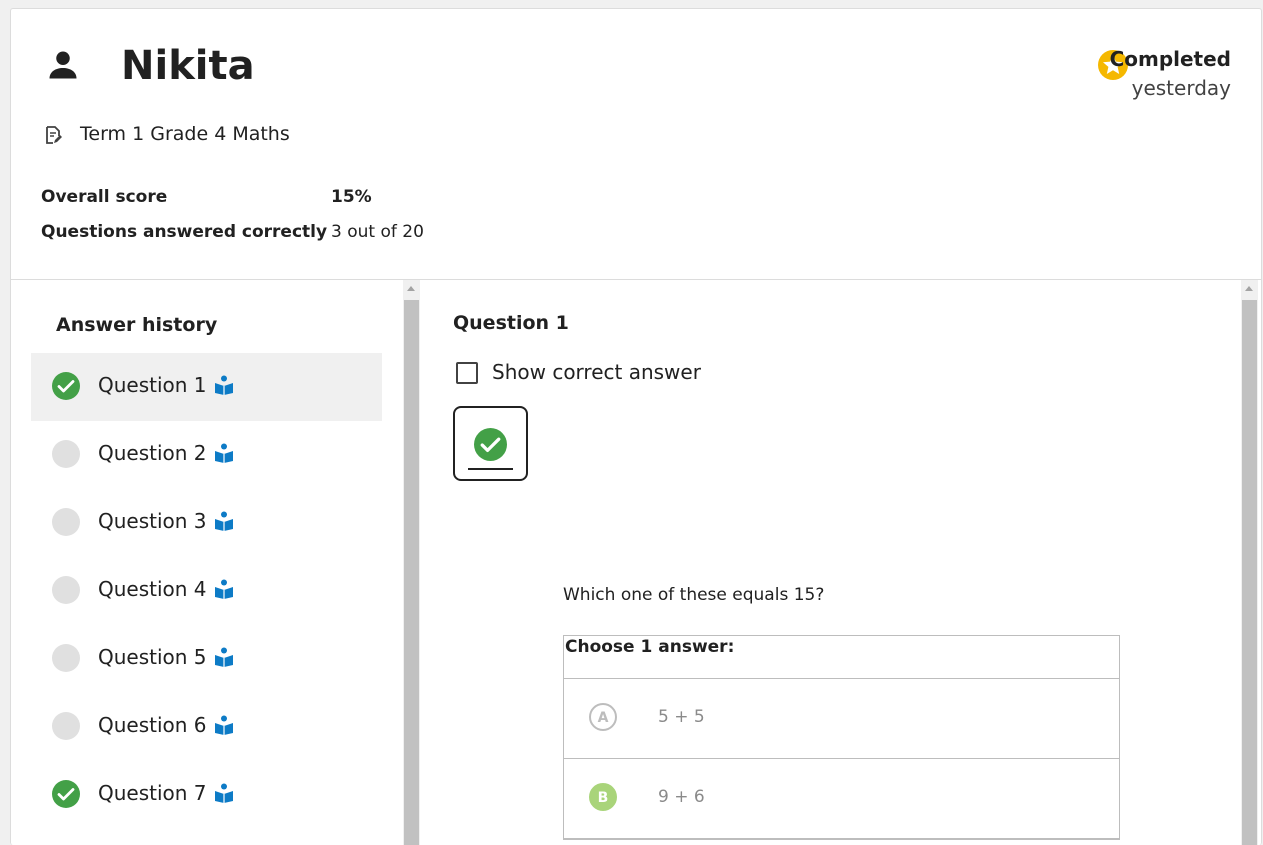 Image resolution: width=1263 pixels, height=845 pixels. What do you see at coordinates (467, 373) in the screenshot?
I see `show-correct-checkbox` at bounding box center [467, 373].